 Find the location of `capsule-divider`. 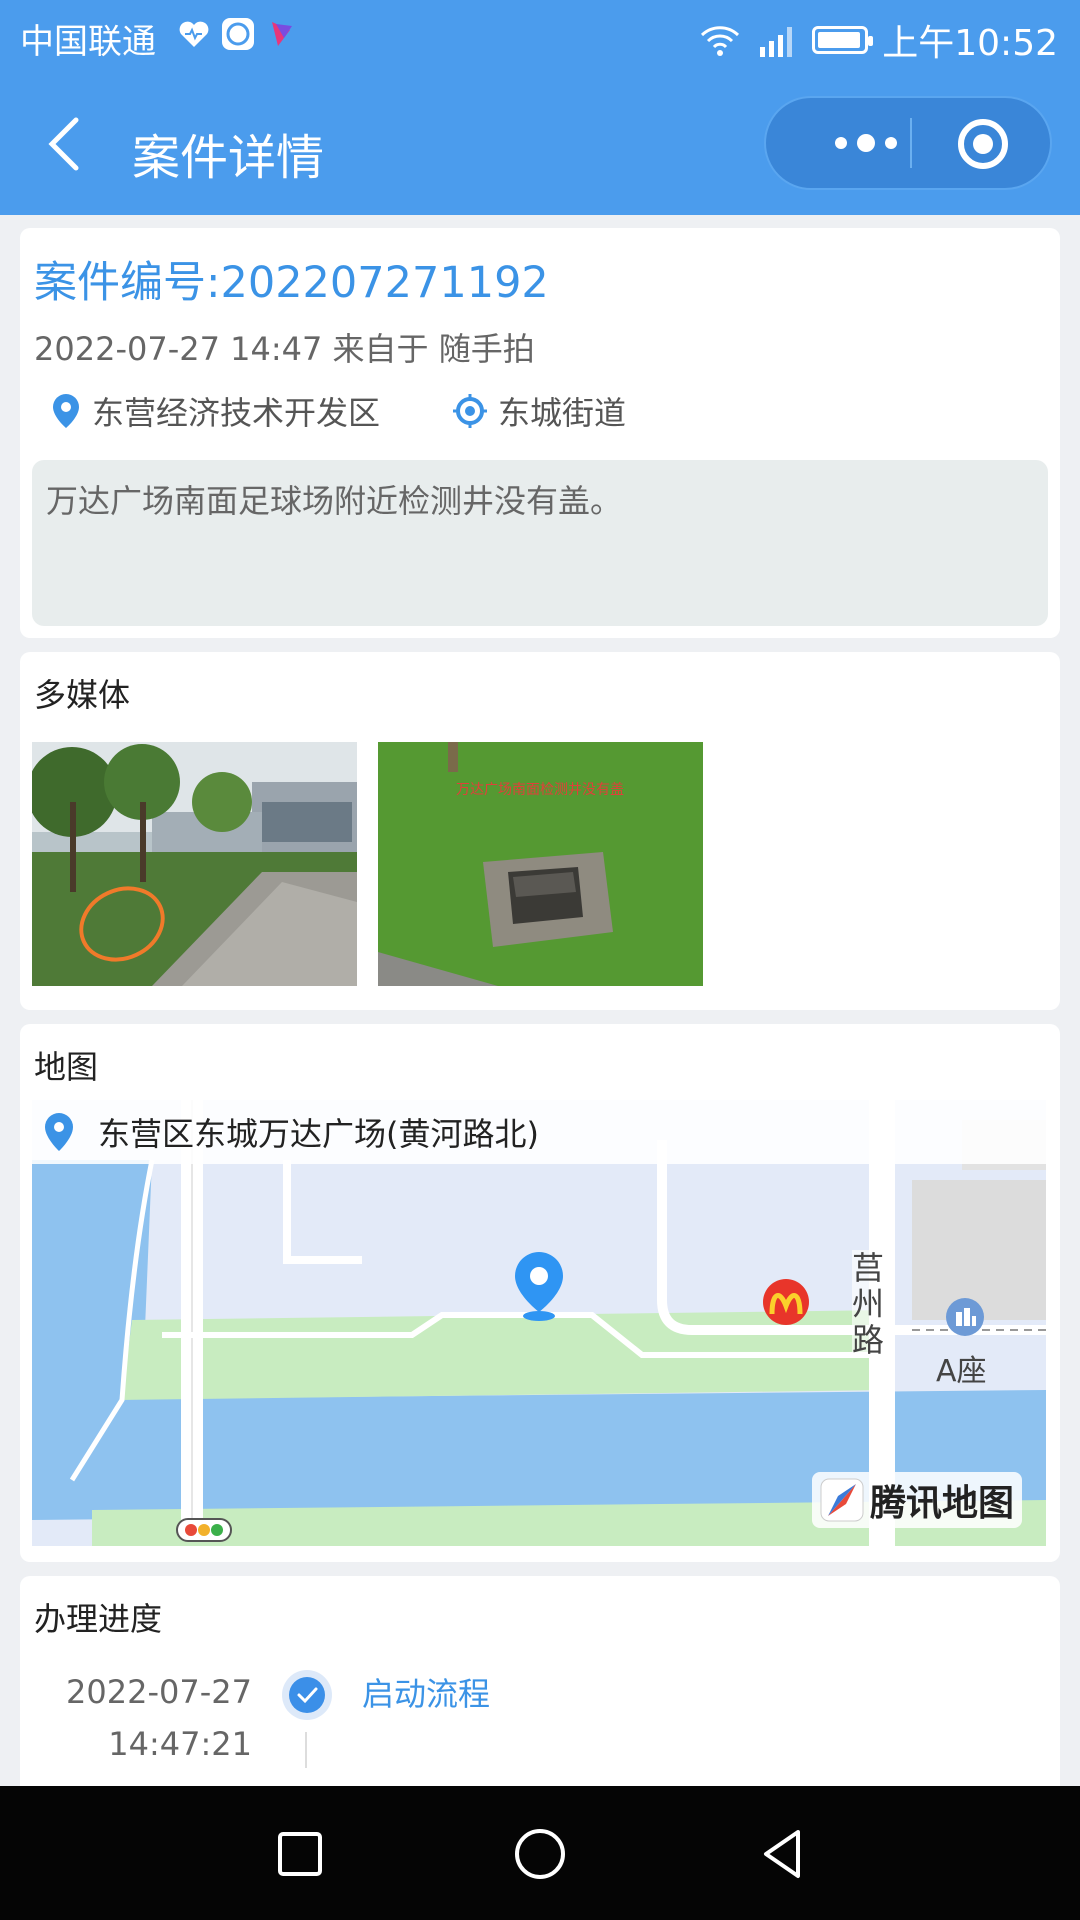

capsule-divider is located at coordinates (911, 143).